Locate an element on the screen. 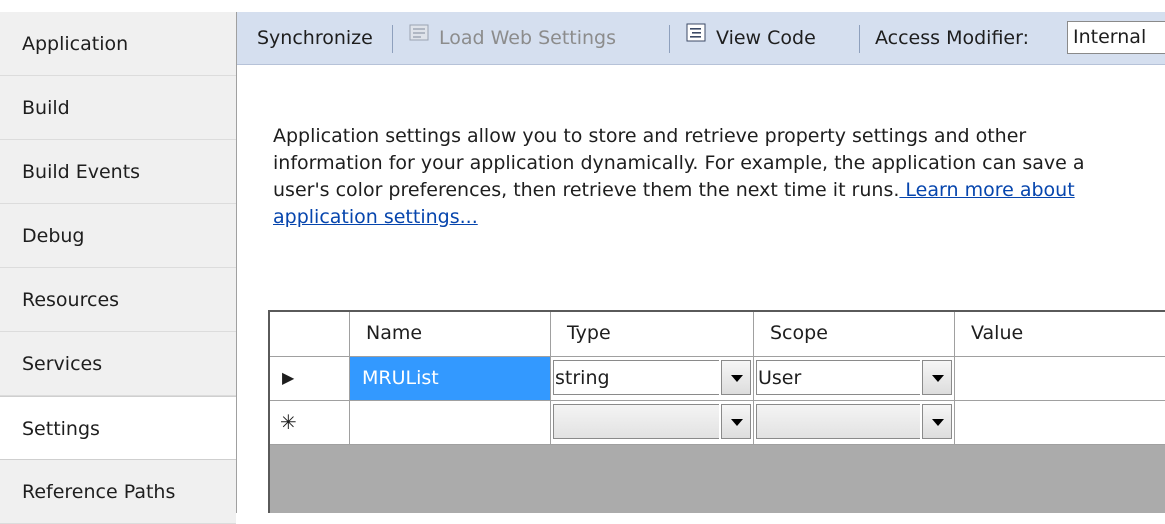 The image size is (1165, 524). sidebar-item-label: Debug is located at coordinates (53, 236).